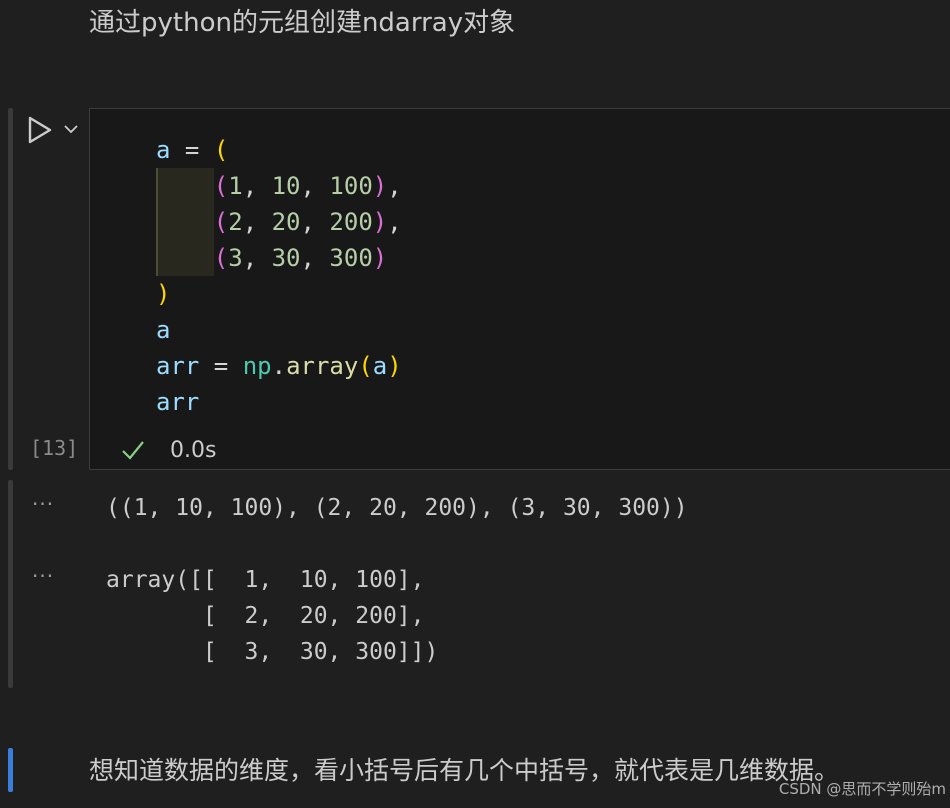 The image size is (950, 808). Describe the element at coordinates (286, 222) in the screenshot. I see `code-token: 20` at that location.